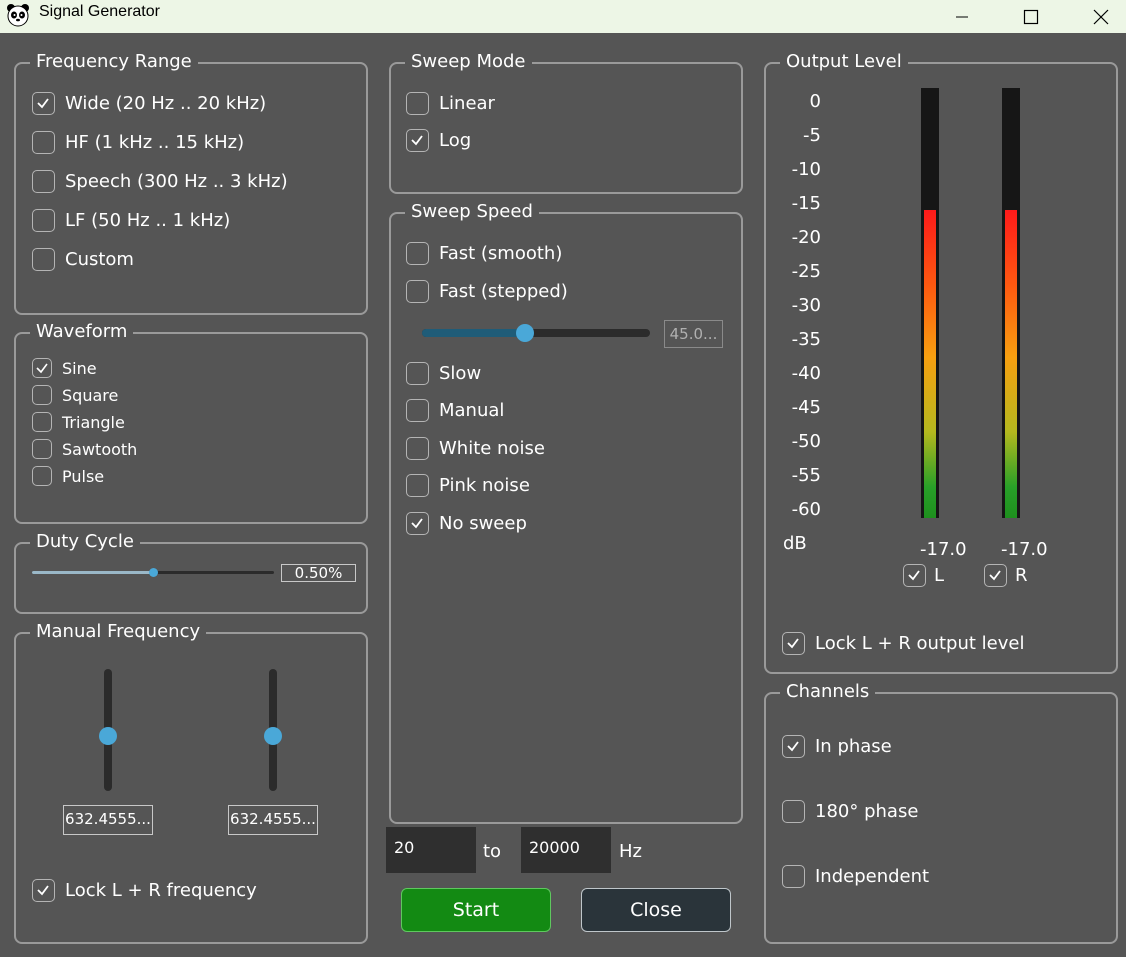 The image size is (1126, 957). I want to click on left-channel-checkbox: L, so click(923, 575).